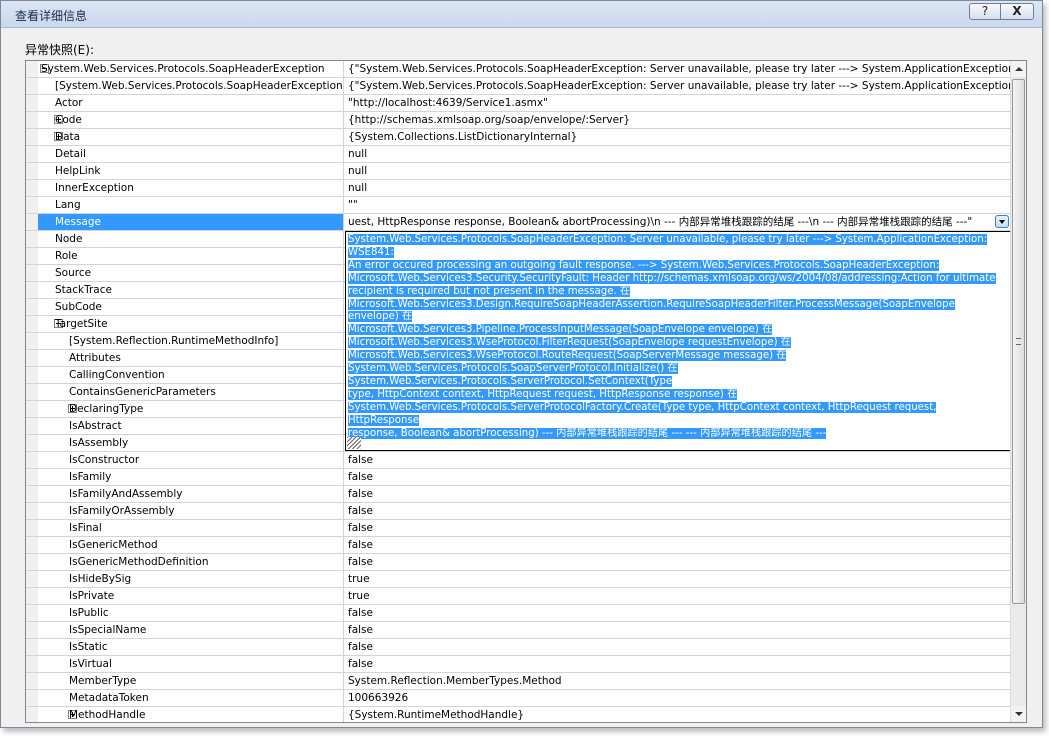 The height and width of the screenshot is (736, 1049). I want to click on property-row: IsHideBySig true, so click(518, 579).